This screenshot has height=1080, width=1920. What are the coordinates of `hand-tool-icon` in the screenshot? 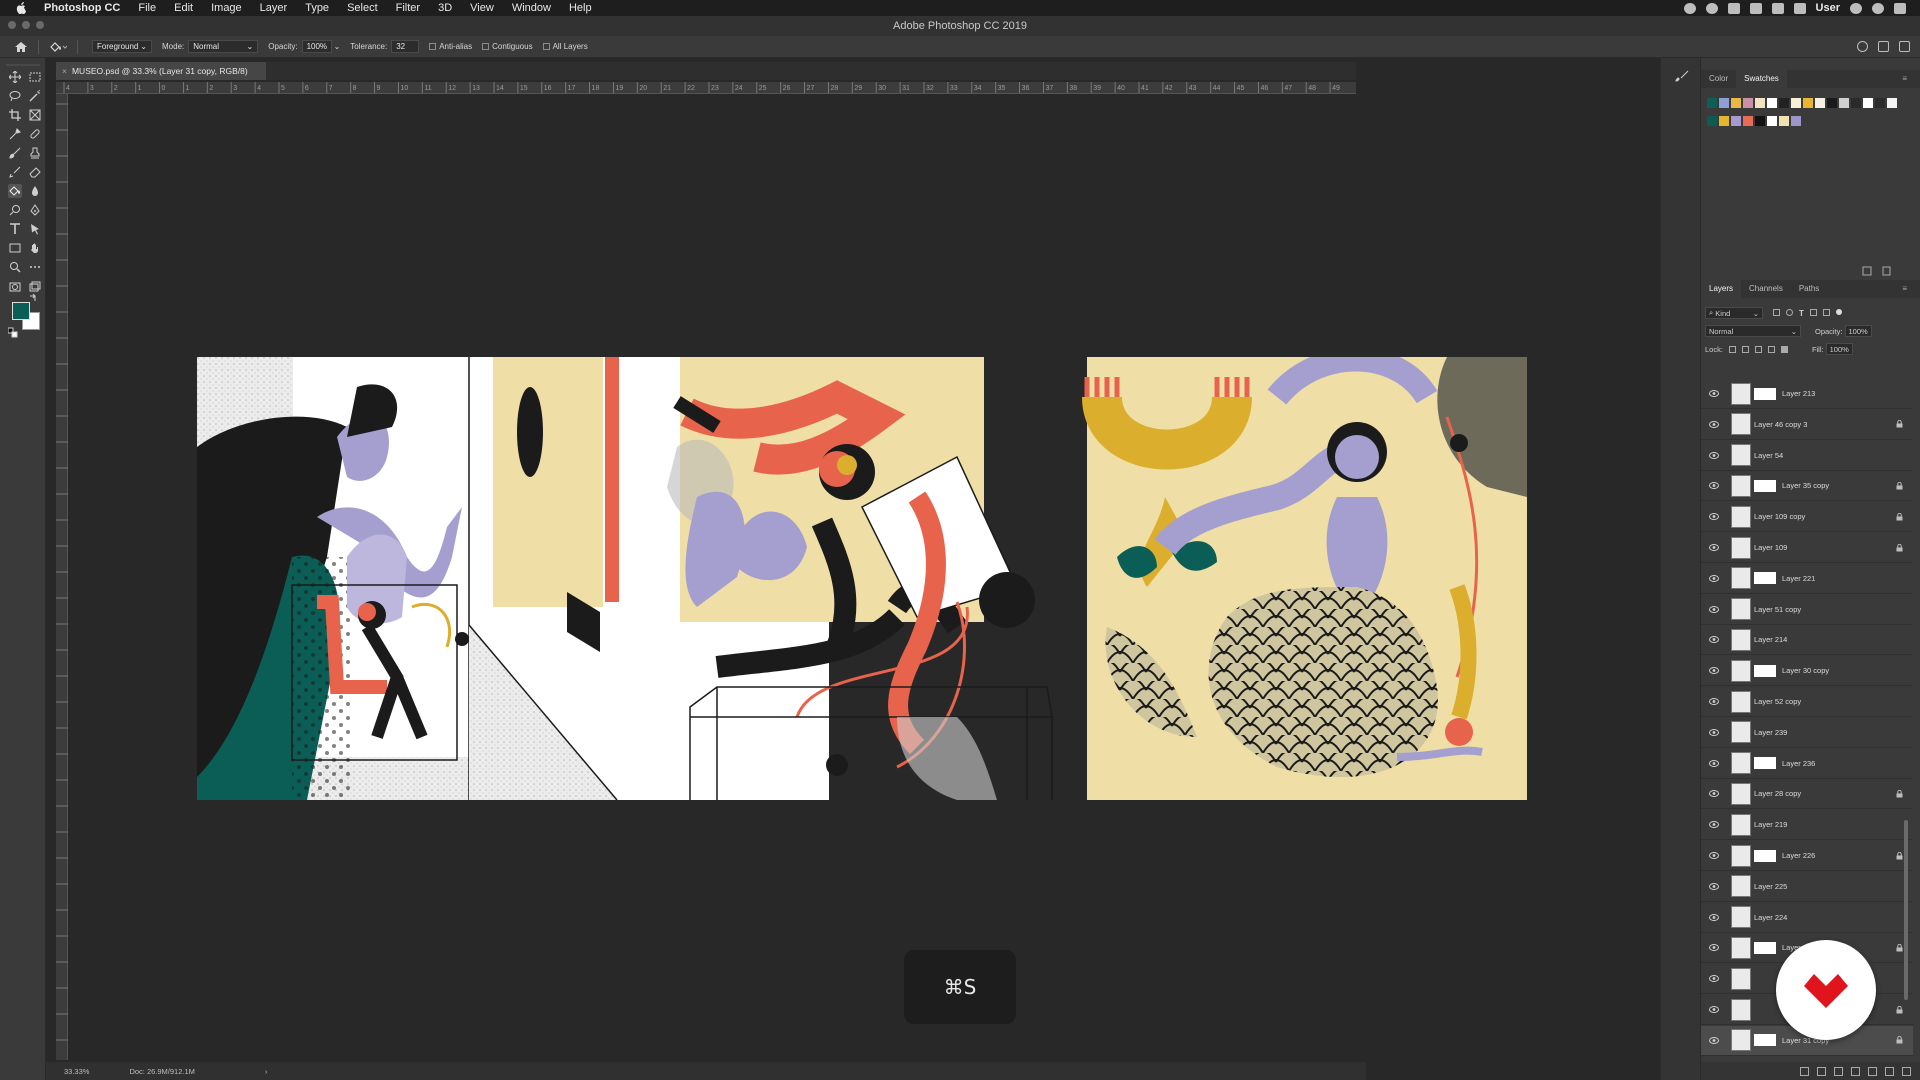 It's located at (35, 248).